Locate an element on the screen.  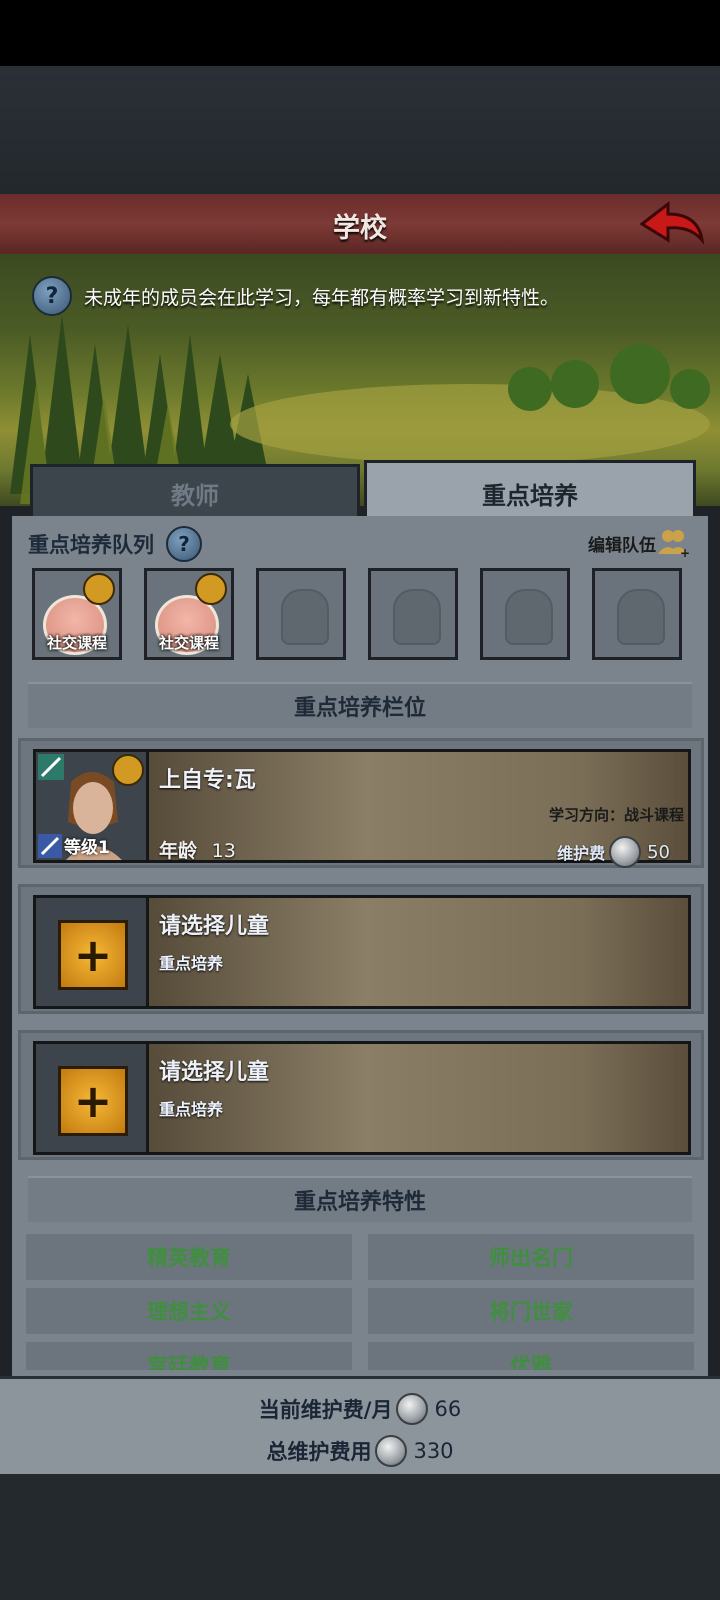
top-backdrop is located at coordinates (360, 130).